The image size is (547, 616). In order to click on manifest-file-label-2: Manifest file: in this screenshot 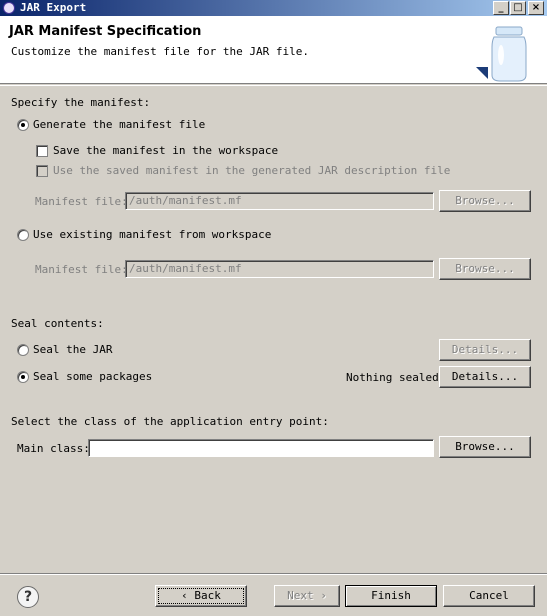, I will do `click(81, 269)`.